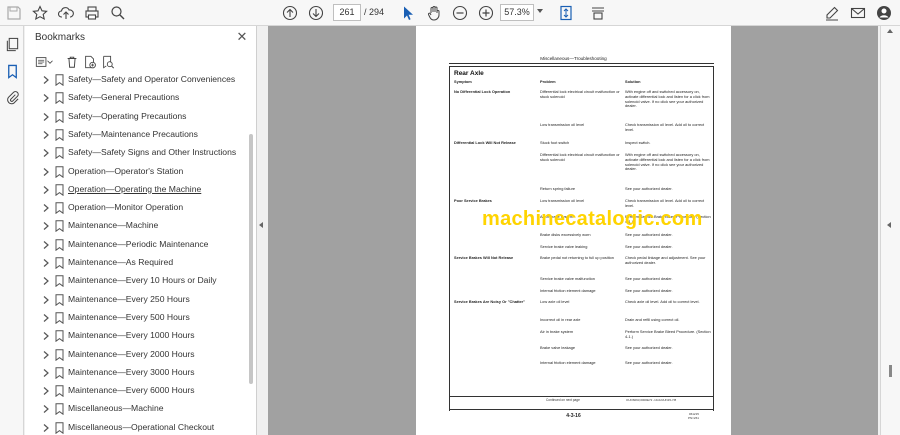 Image resolution: width=900 pixels, height=435 pixels. What do you see at coordinates (548, 81) in the screenshot?
I see `column-header-problem: Problem` at bounding box center [548, 81].